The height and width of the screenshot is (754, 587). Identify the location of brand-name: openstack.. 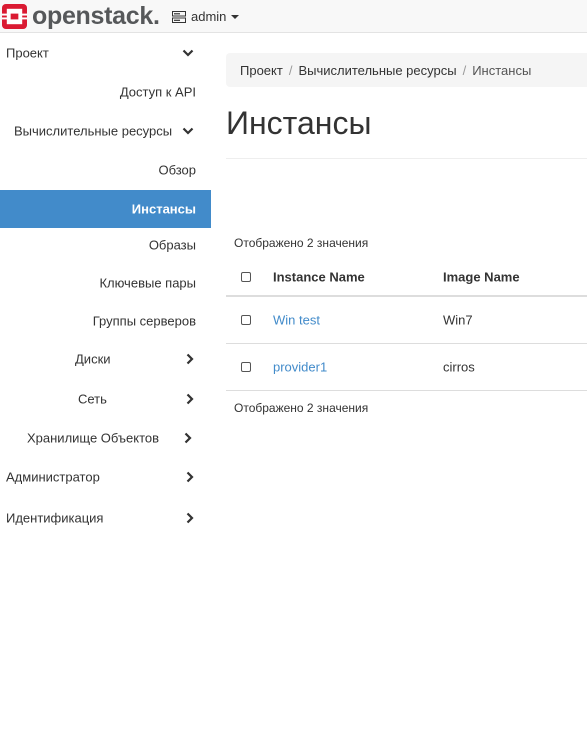
(96, 16).